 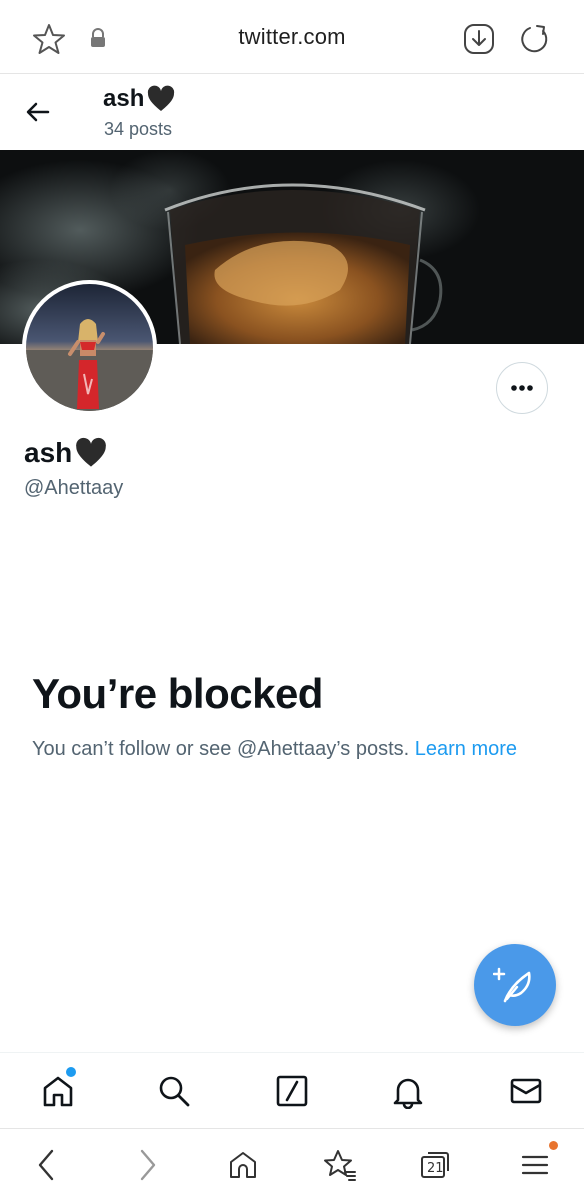 I want to click on blocked-title: You’re blocked, so click(x=177, y=693).